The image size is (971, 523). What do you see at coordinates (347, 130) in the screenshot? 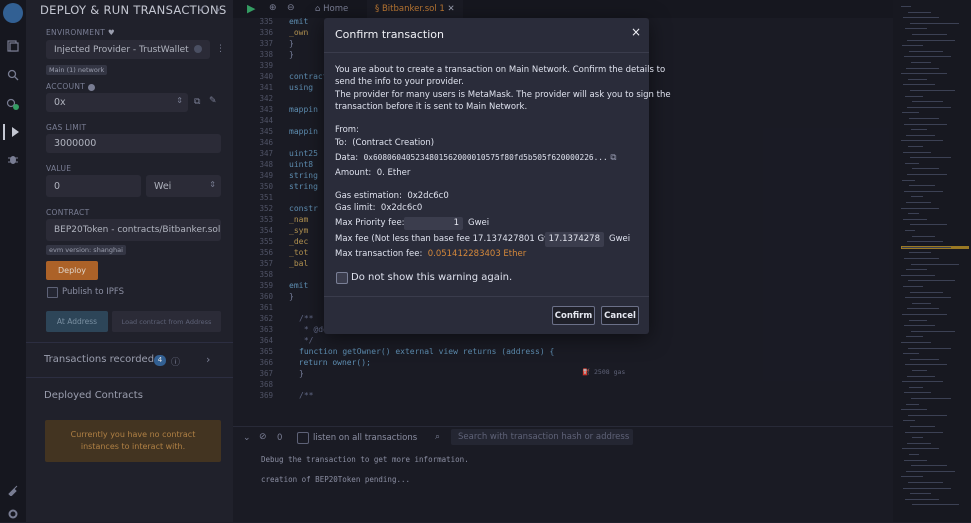
I see `from-label: From:` at bounding box center [347, 130].